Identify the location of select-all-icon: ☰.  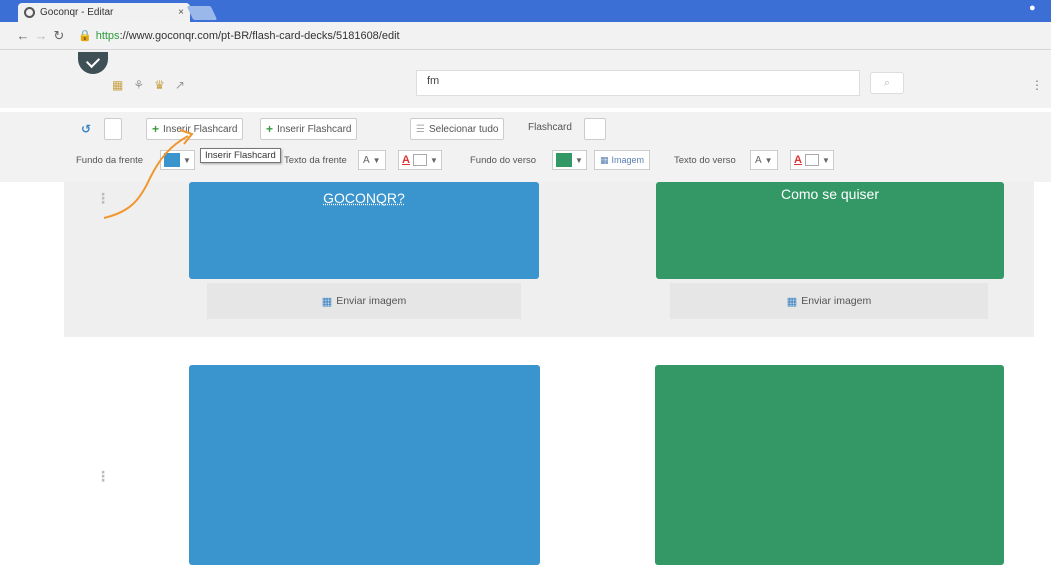
(420, 129).